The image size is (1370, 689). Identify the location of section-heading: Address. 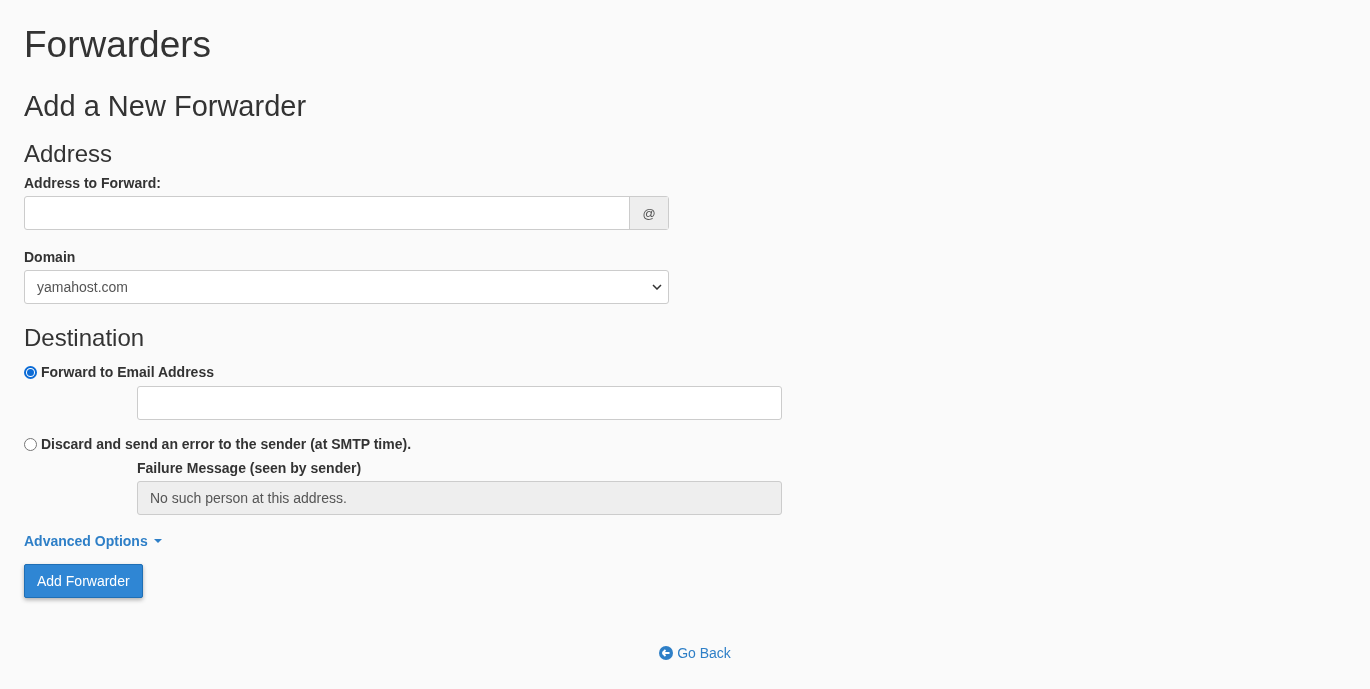
(69, 154).